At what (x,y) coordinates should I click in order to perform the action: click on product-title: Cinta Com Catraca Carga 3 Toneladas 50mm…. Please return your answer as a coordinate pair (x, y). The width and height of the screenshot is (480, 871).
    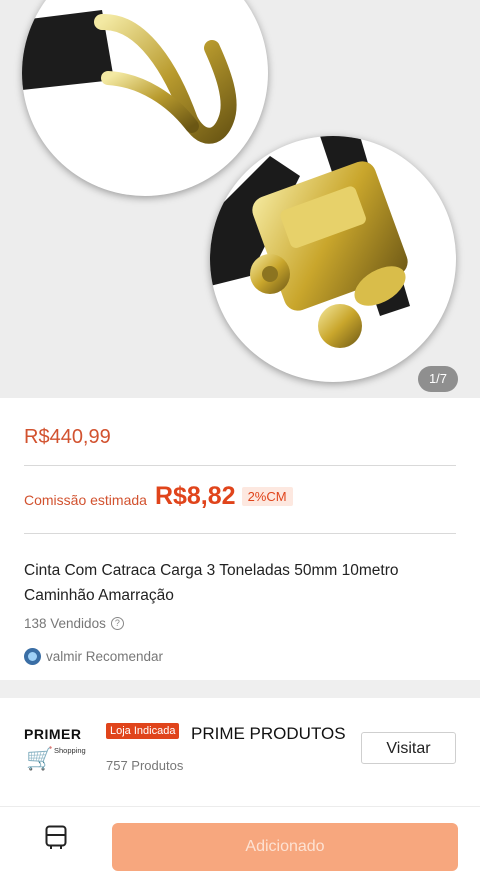
    Looking at the image, I should click on (211, 583).